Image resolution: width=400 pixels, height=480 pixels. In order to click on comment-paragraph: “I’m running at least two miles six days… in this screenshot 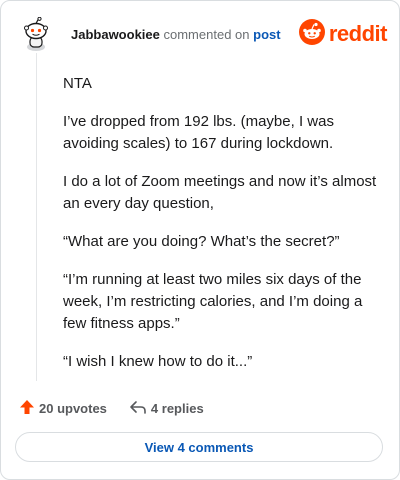, I will do `click(213, 301)`.